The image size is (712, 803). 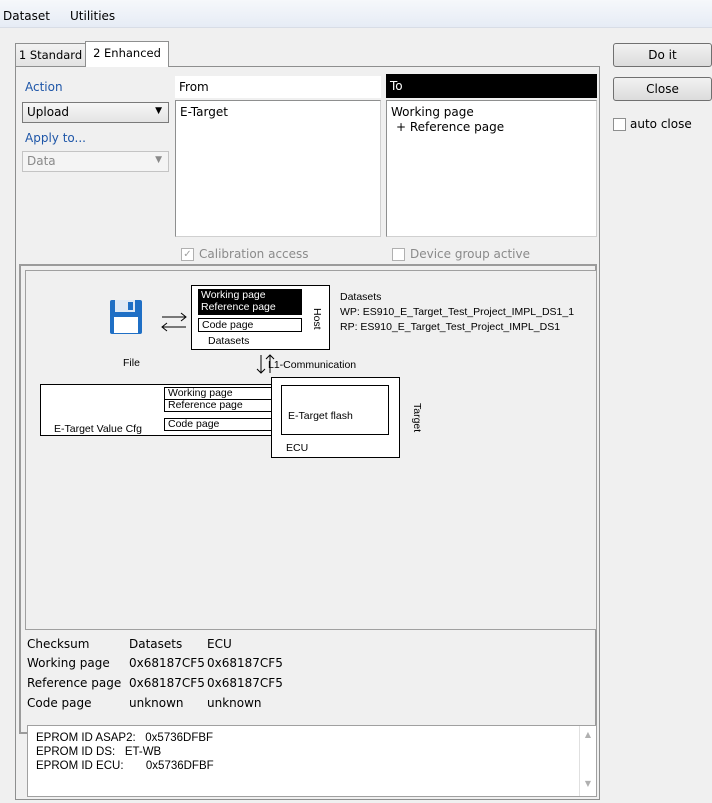 I want to click on from-list: E-Target, so click(x=278, y=168).